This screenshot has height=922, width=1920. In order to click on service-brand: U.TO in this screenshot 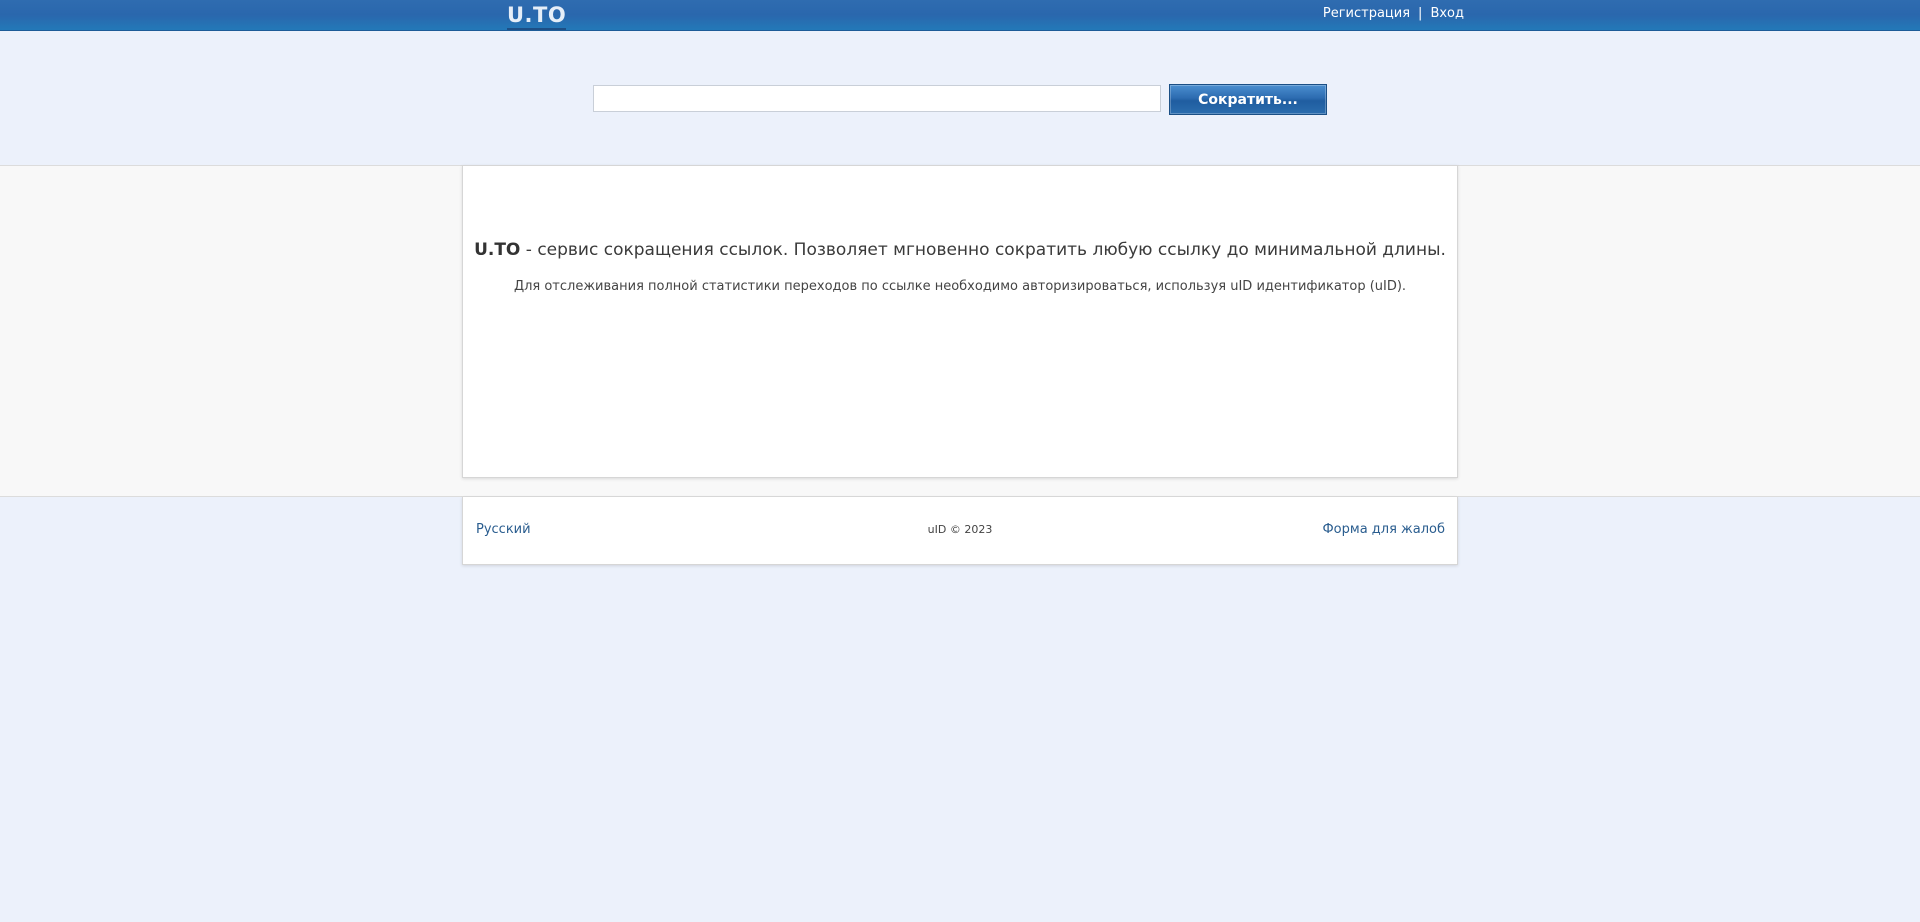, I will do `click(497, 250)`.